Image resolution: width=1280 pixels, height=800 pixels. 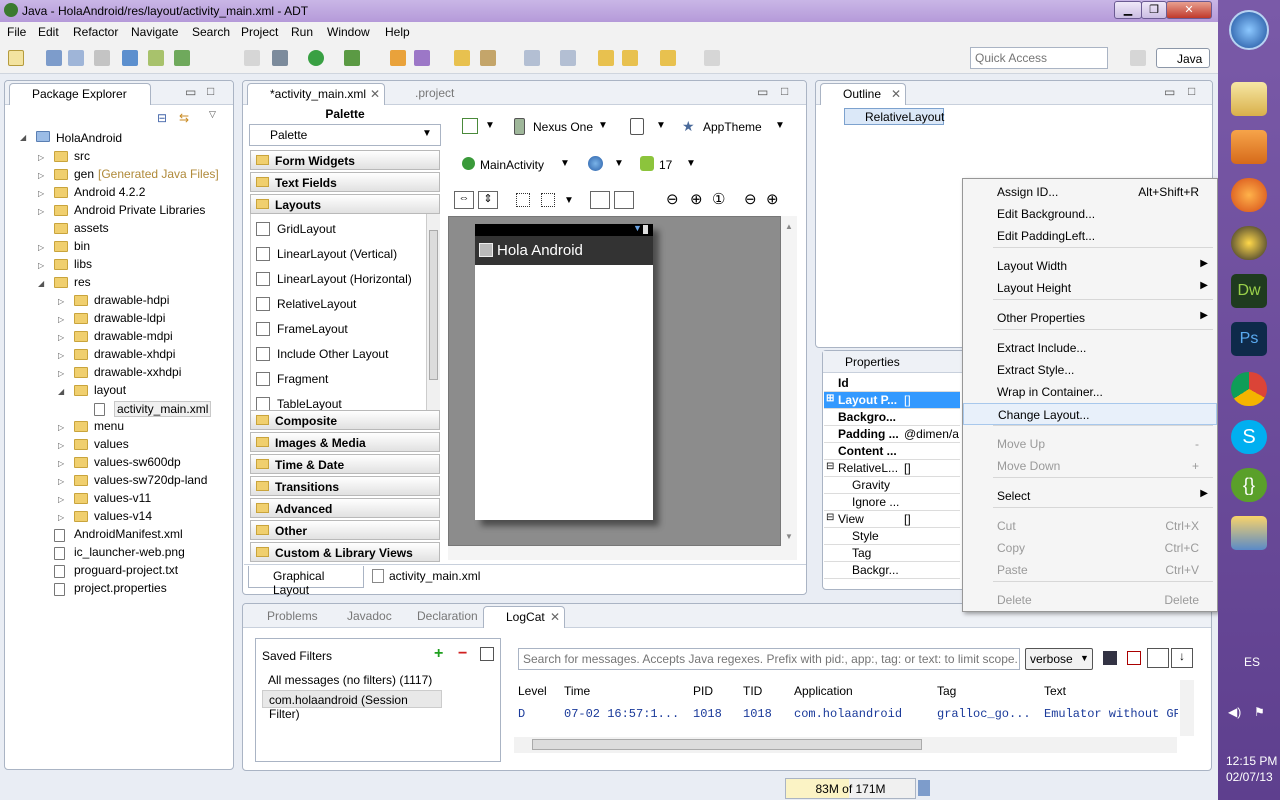 I want to click on dreamweaver-icon: Dw, so click(x=1249, y=291).